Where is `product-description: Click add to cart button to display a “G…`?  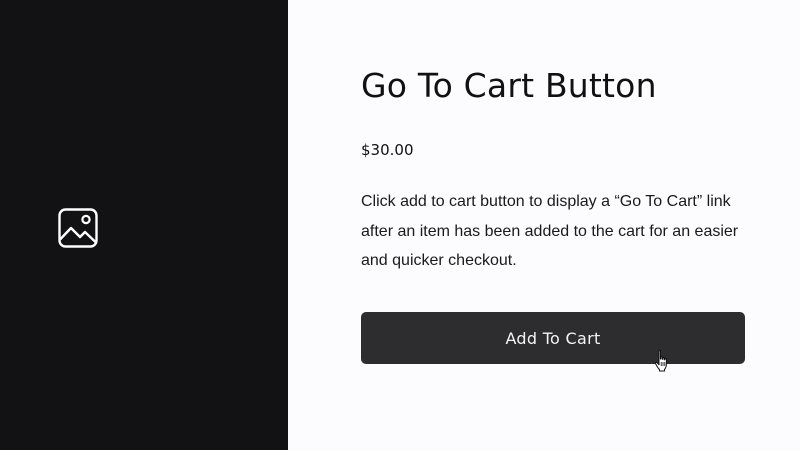 product-description: Click add to cart button to display a “G… is located at coordinates (550, 231).